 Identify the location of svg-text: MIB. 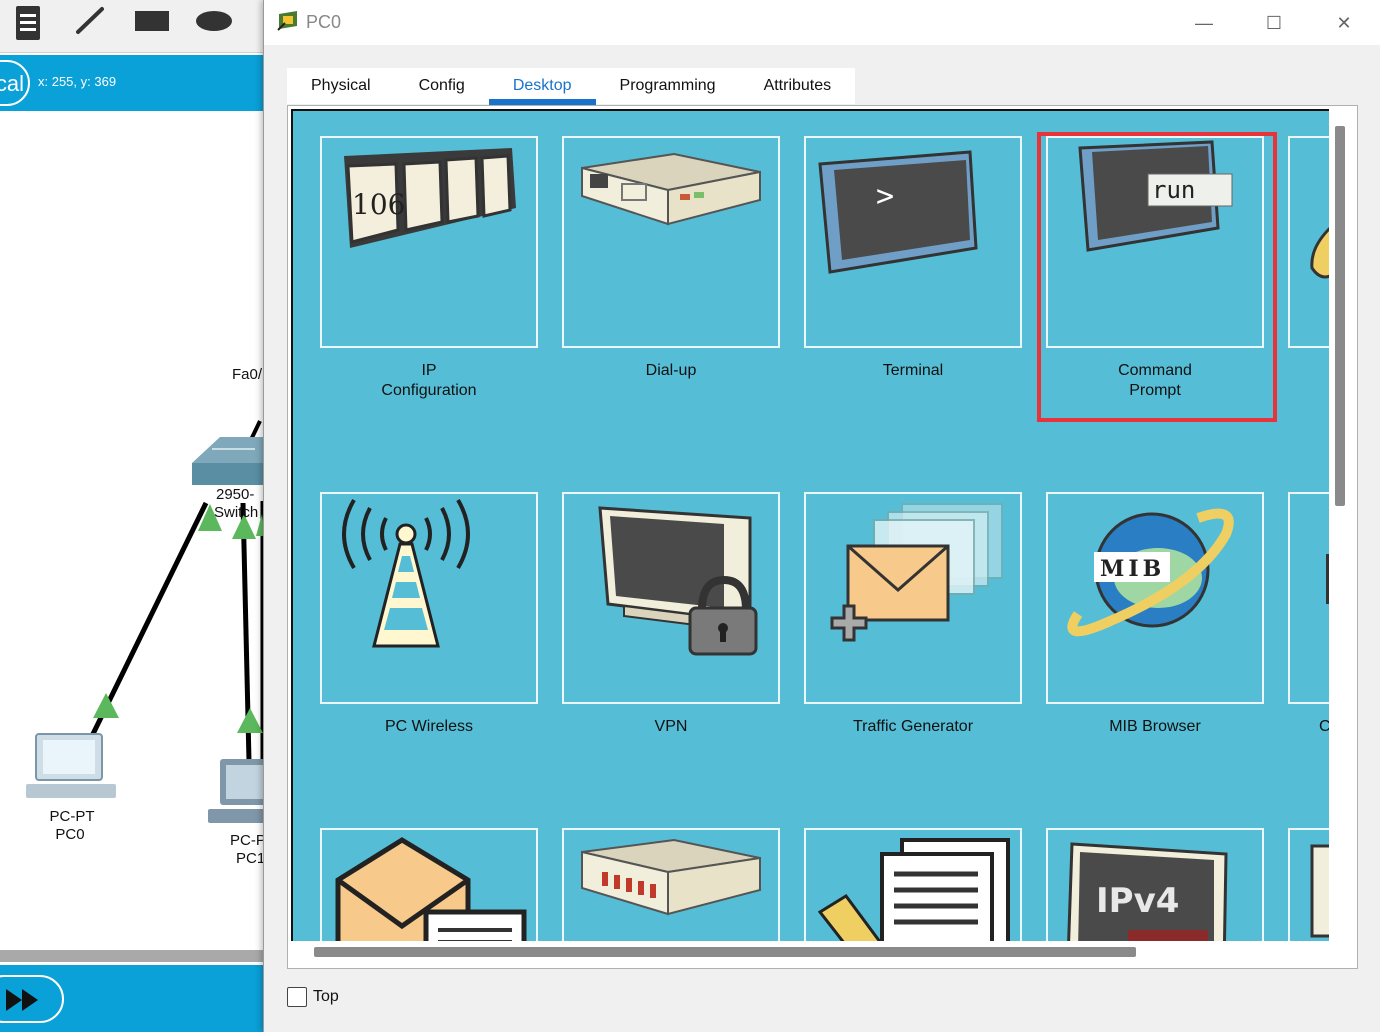
(1132, 569).